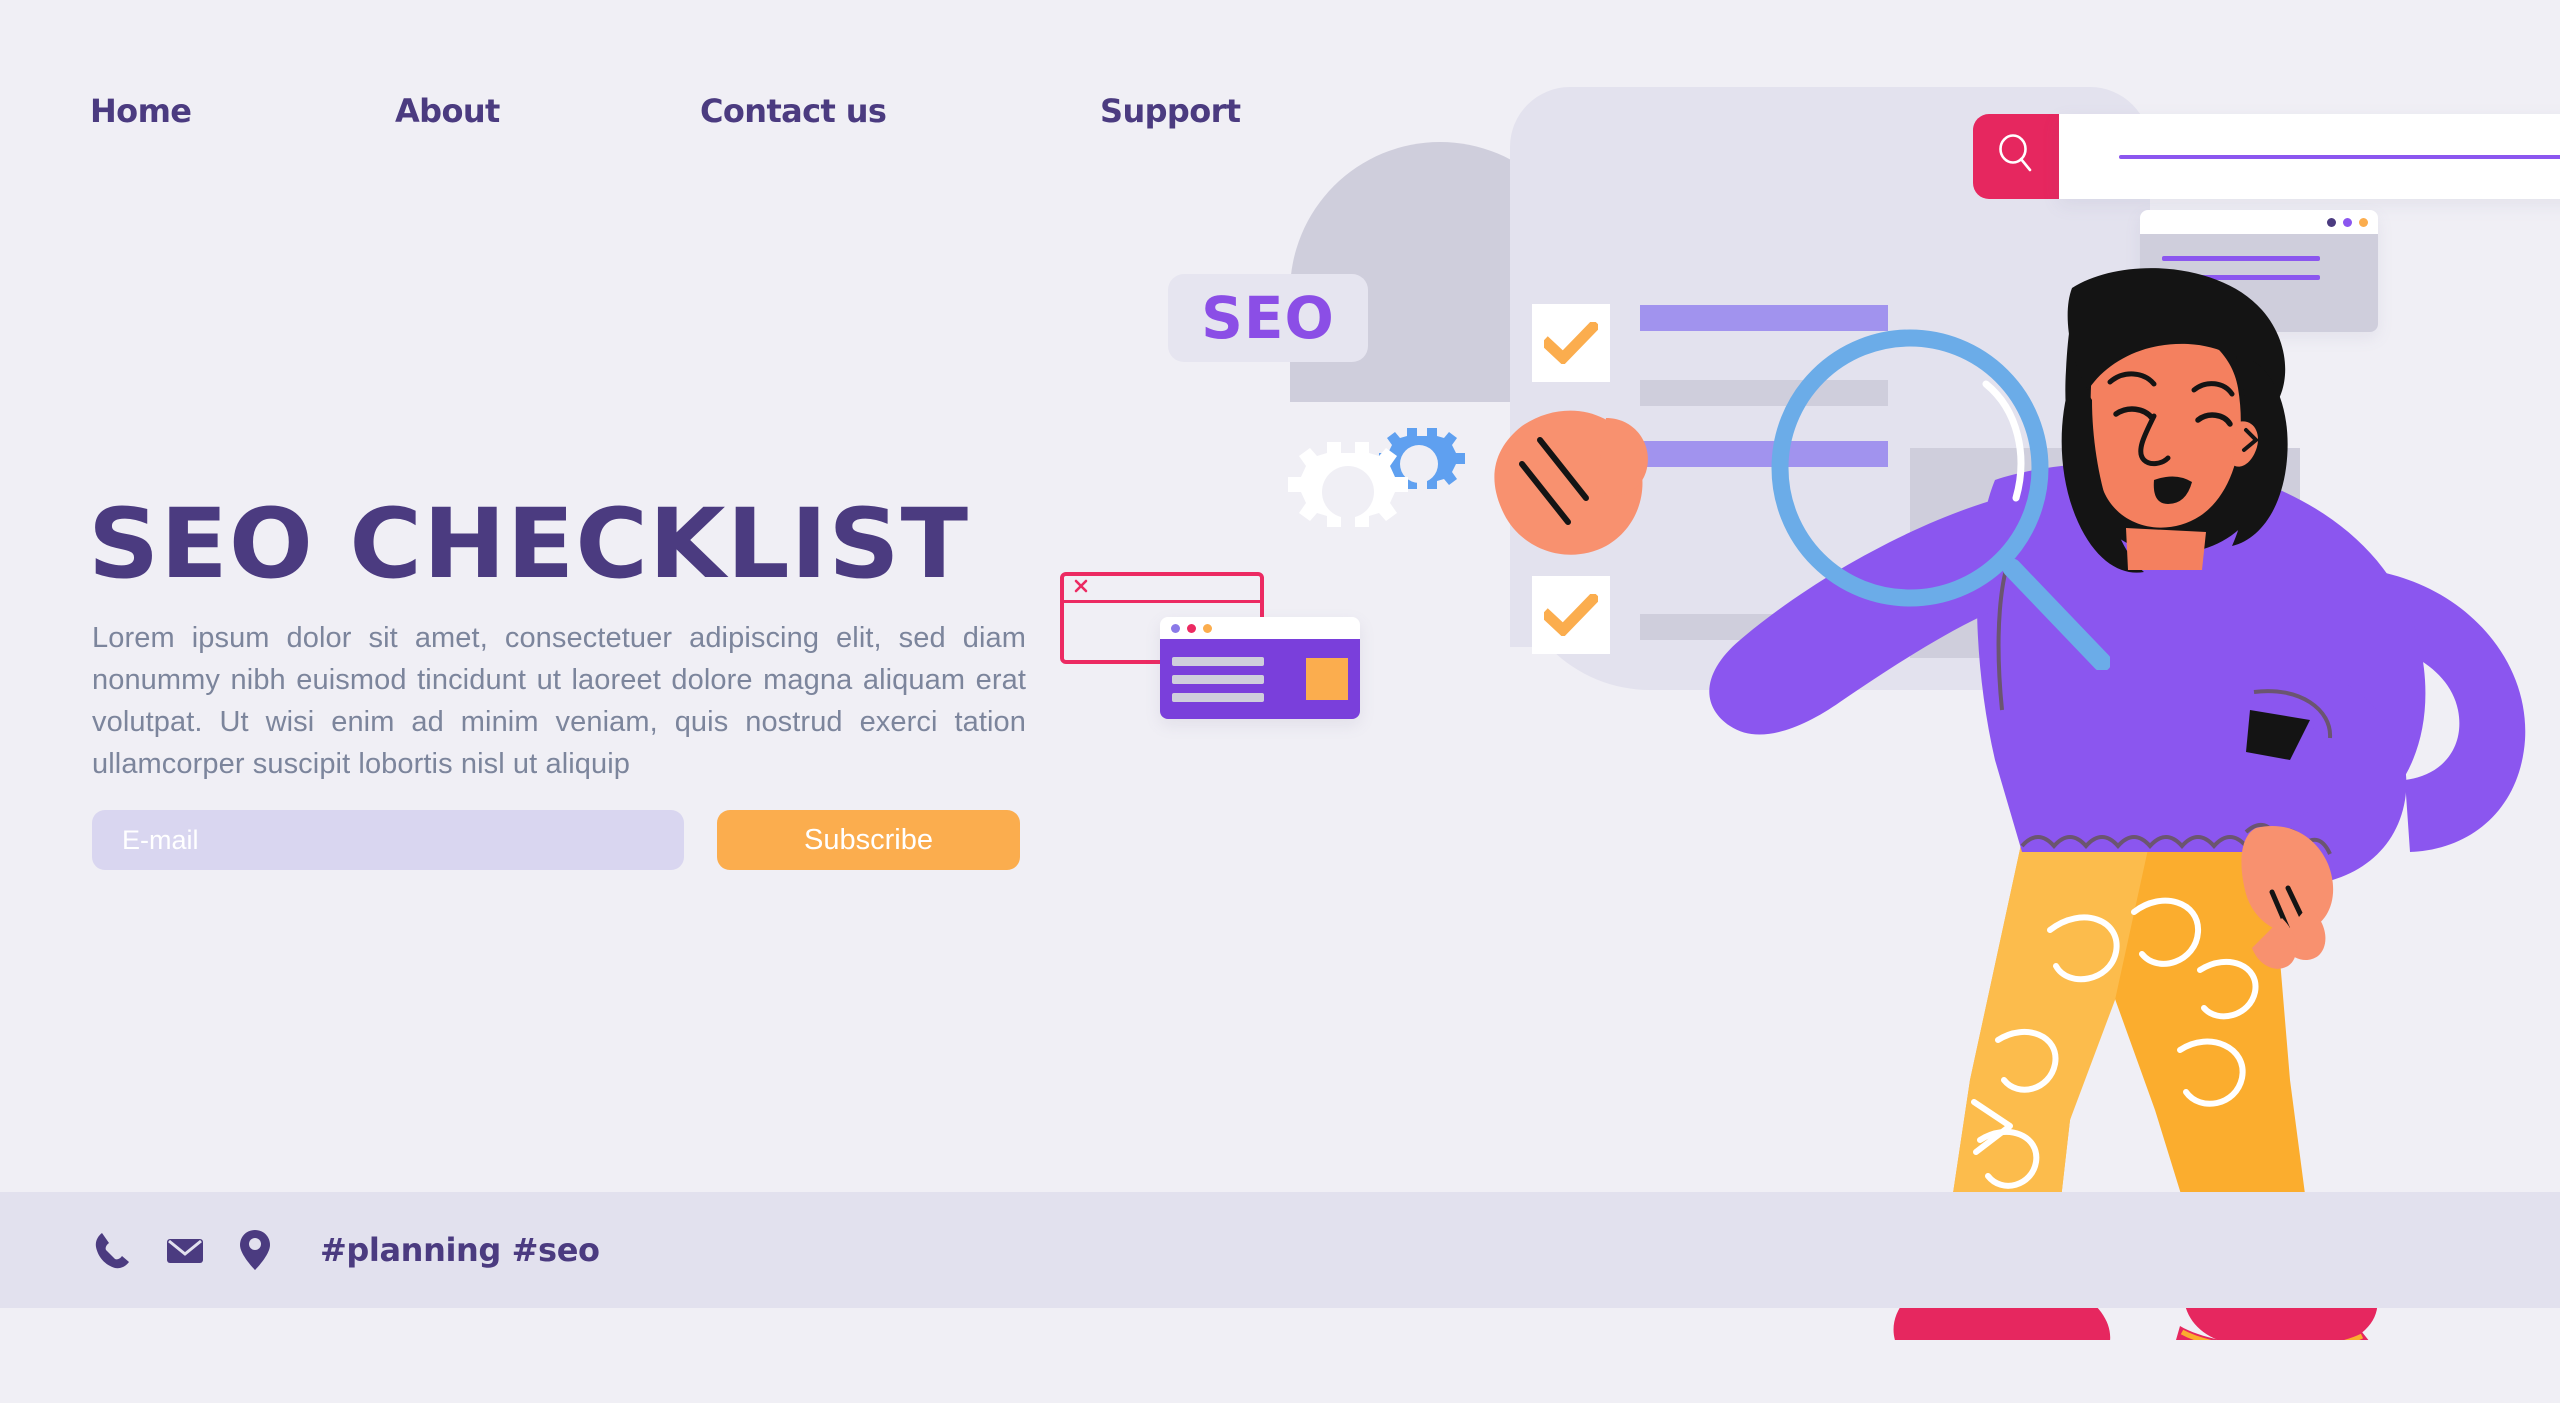  Describe the element at coordinates (529, 544) in the screenshot. I see `page-title: SEO CHECKLIST` at that location.